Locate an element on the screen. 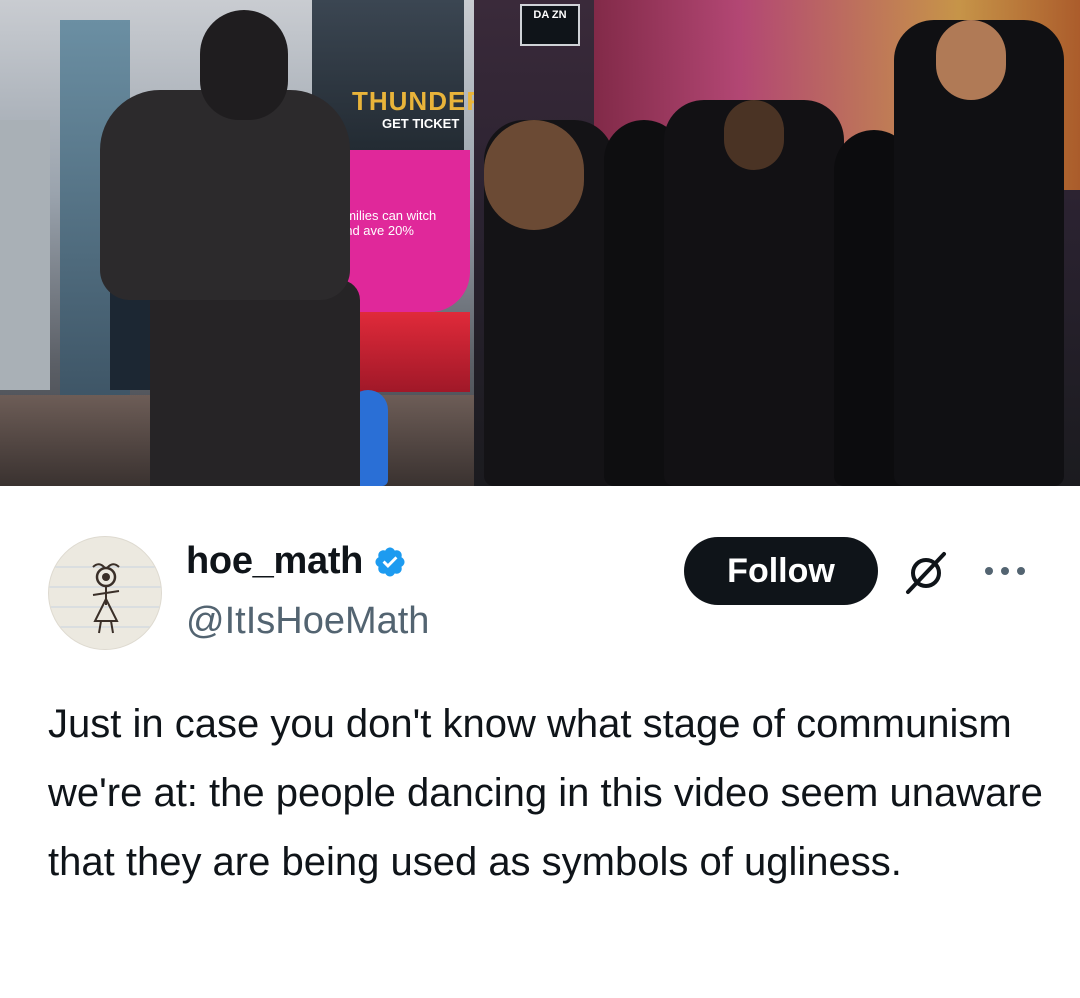 This screenshot has width=1080, height=998. more-options-icon is located at coordinates (1005, 571).